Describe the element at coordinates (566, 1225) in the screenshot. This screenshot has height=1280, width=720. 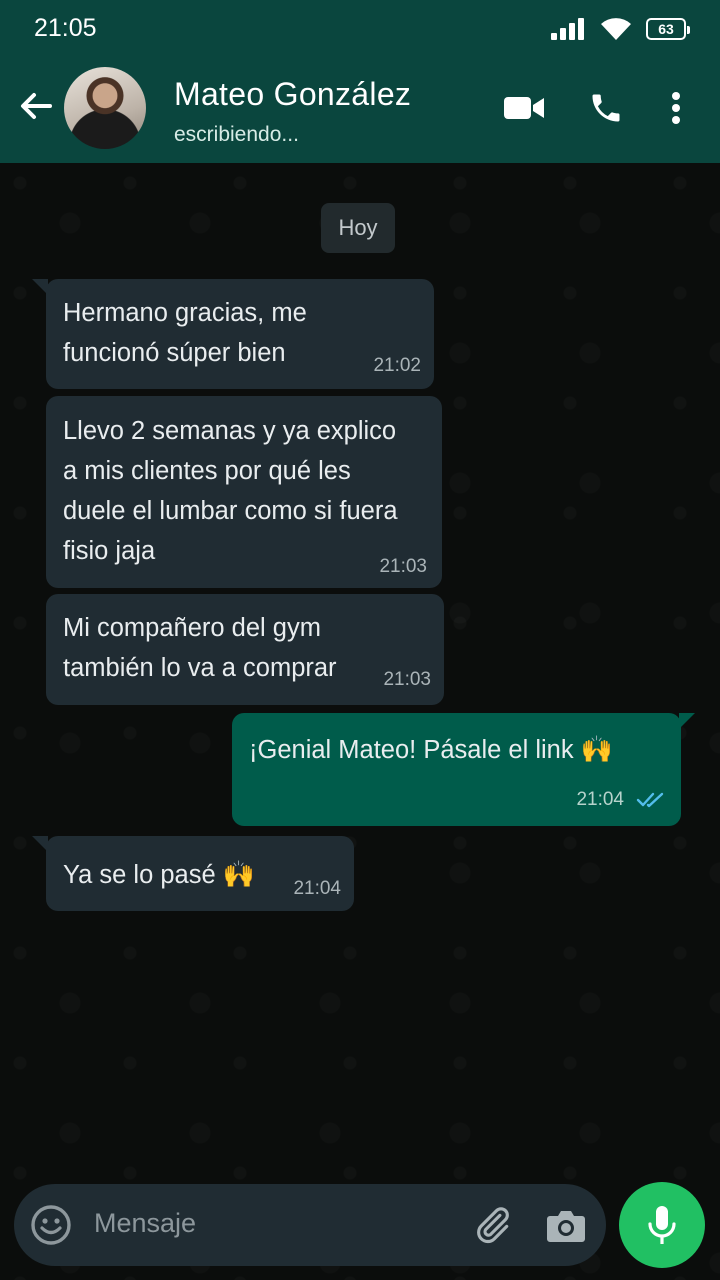
I see `camera-icon` at that location.